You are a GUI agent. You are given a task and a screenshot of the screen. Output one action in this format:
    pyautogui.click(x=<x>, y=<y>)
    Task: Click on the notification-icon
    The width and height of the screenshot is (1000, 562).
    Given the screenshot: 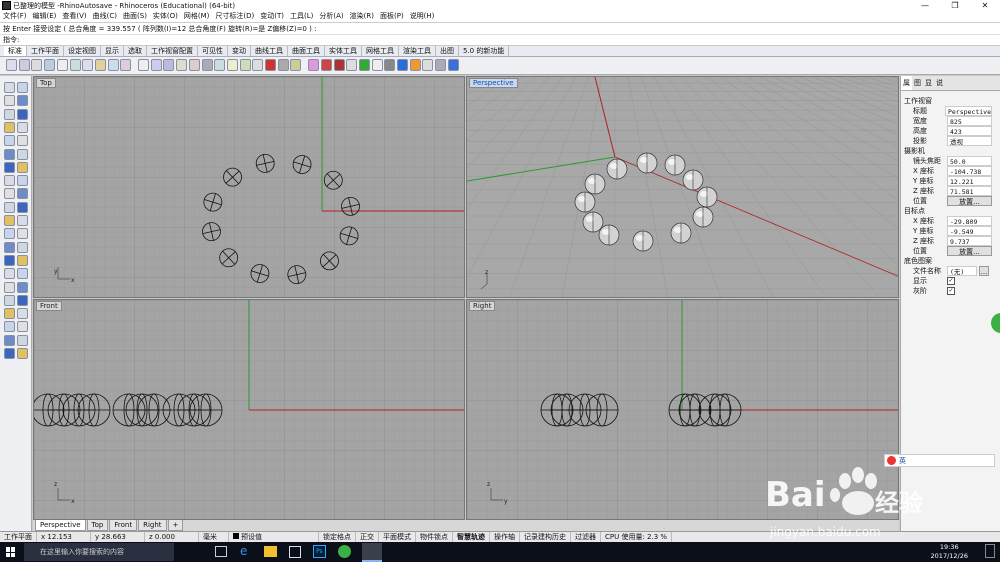 What is the action you would take?
    pyautogui.click(x=990, y=551)
    